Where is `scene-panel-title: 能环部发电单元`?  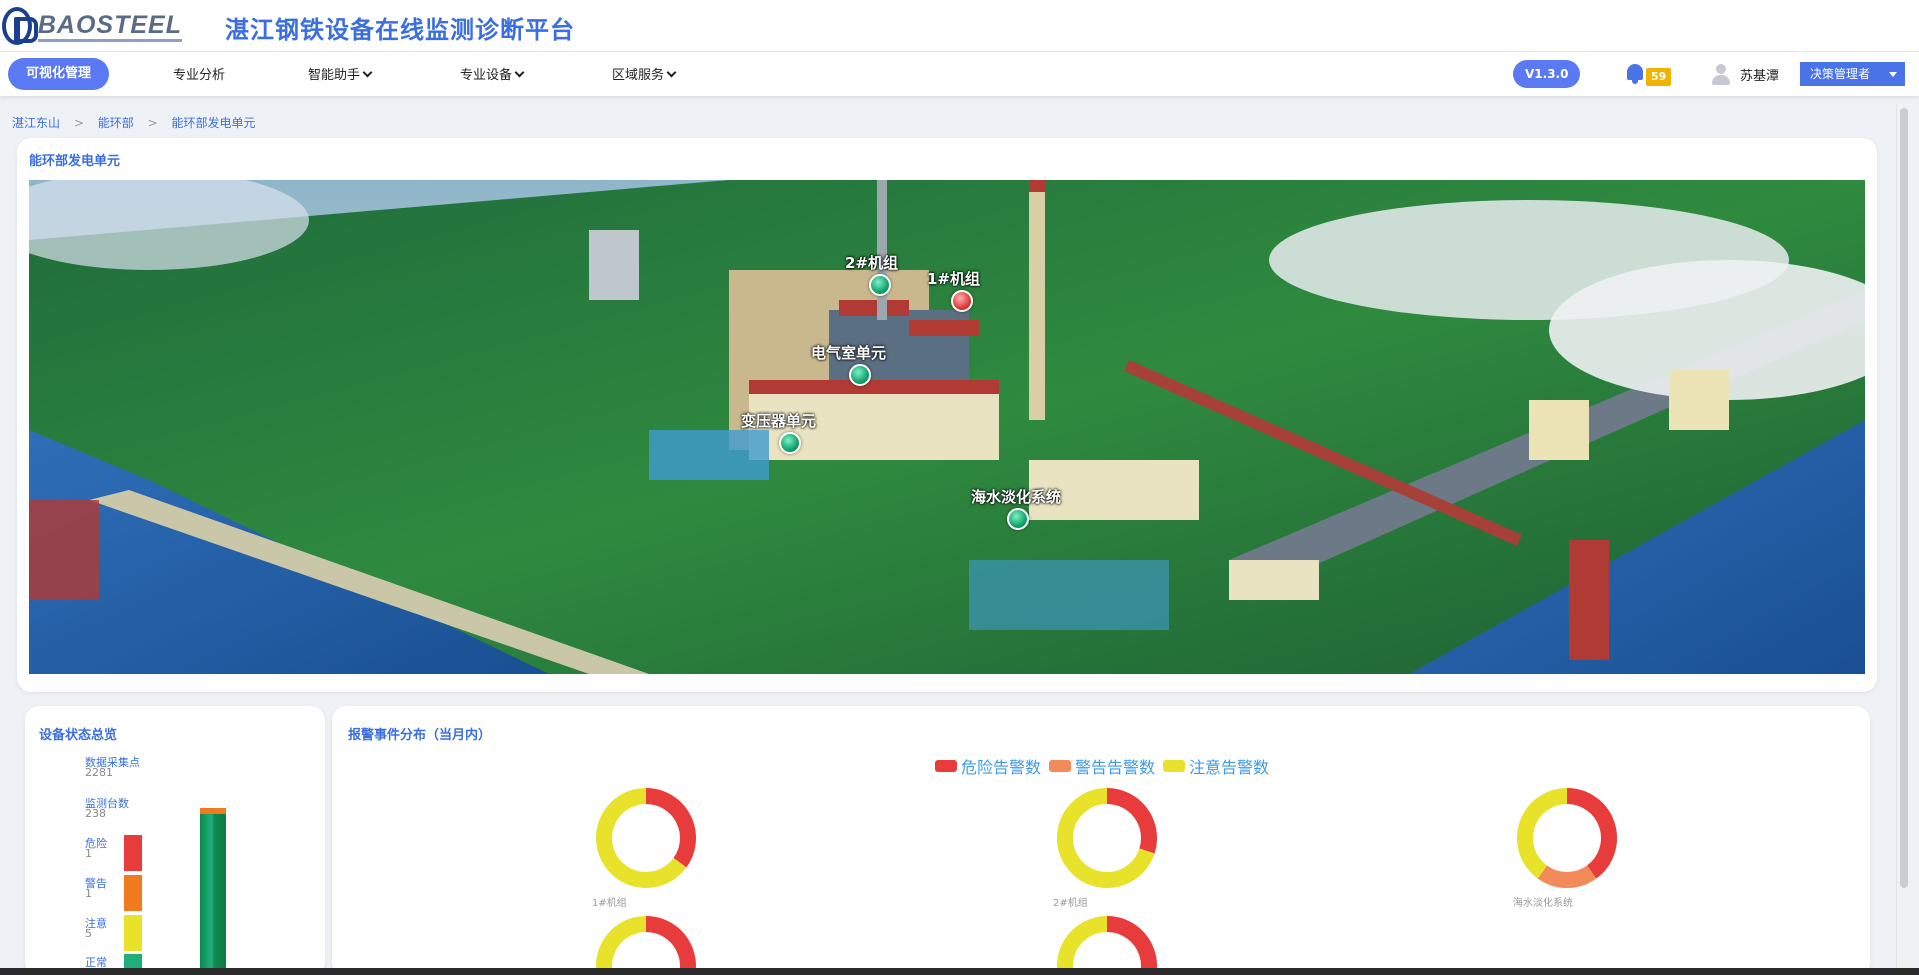
scene-panel-title: 能环部发电单元 is located at coordinates (75, 161).